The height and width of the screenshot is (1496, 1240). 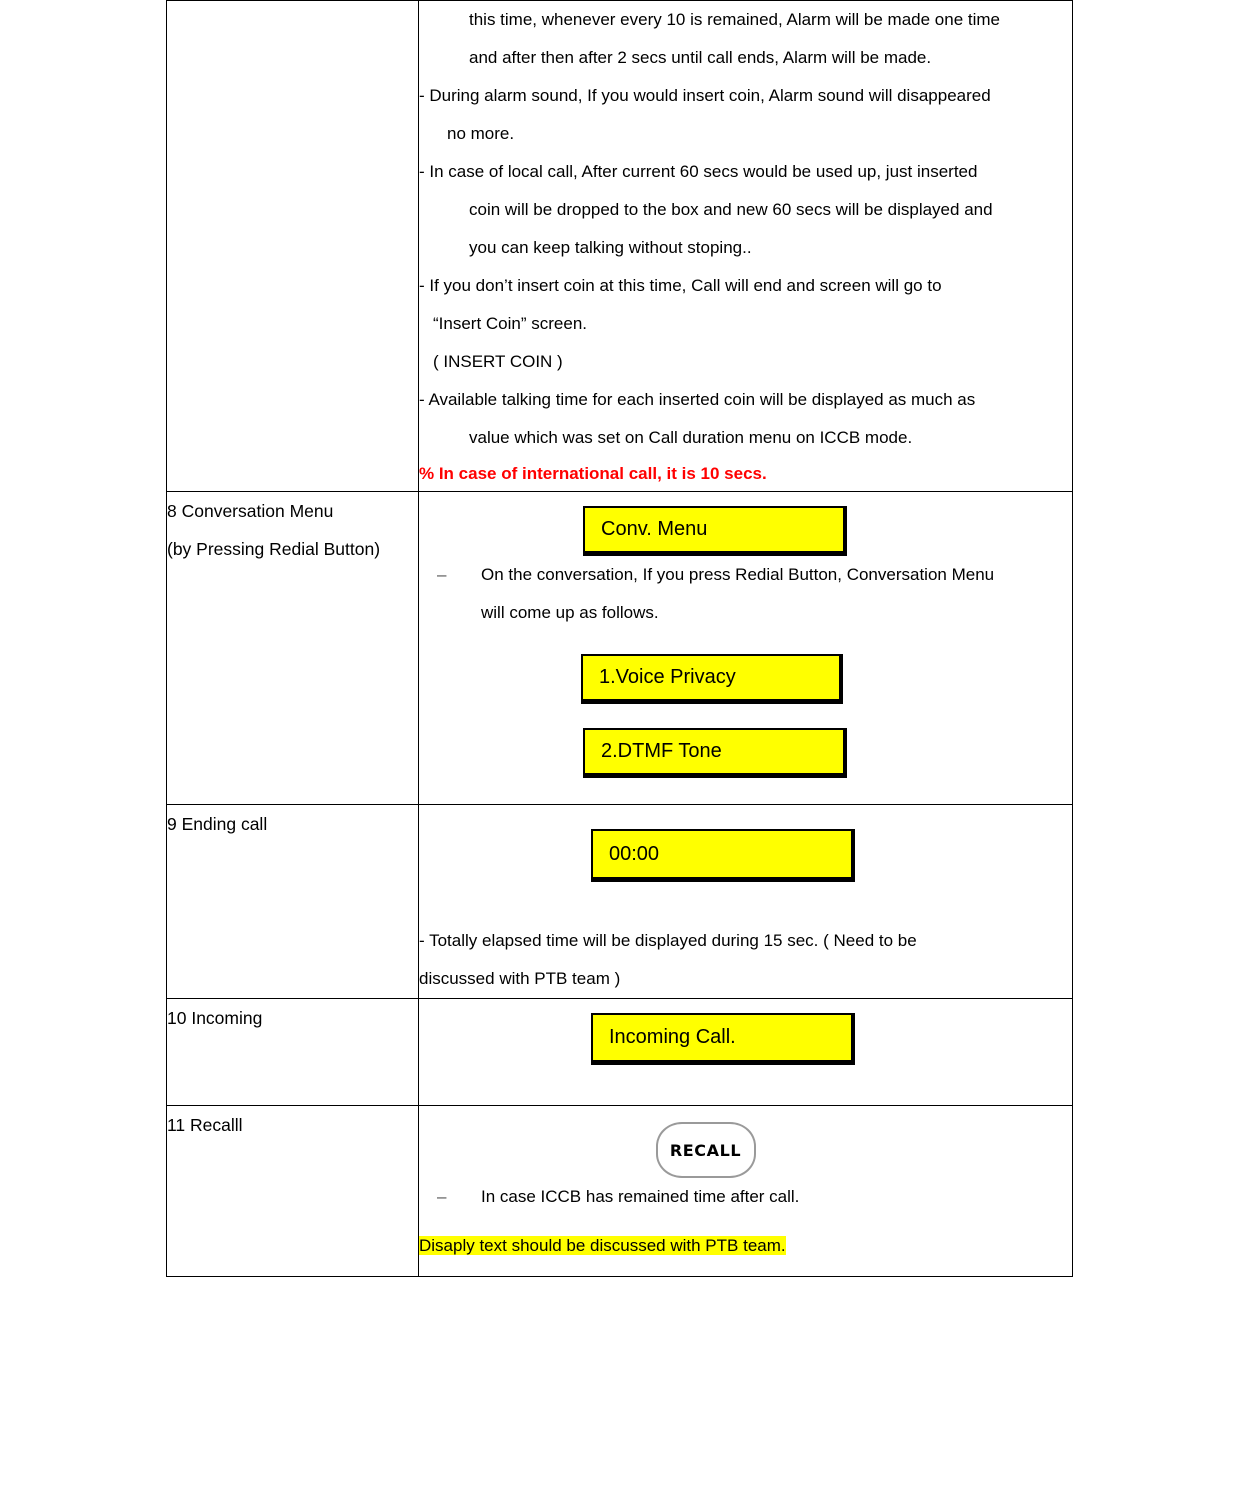 I want to click on lcd-text: Conv. Menu, so click(x=654, y=529).